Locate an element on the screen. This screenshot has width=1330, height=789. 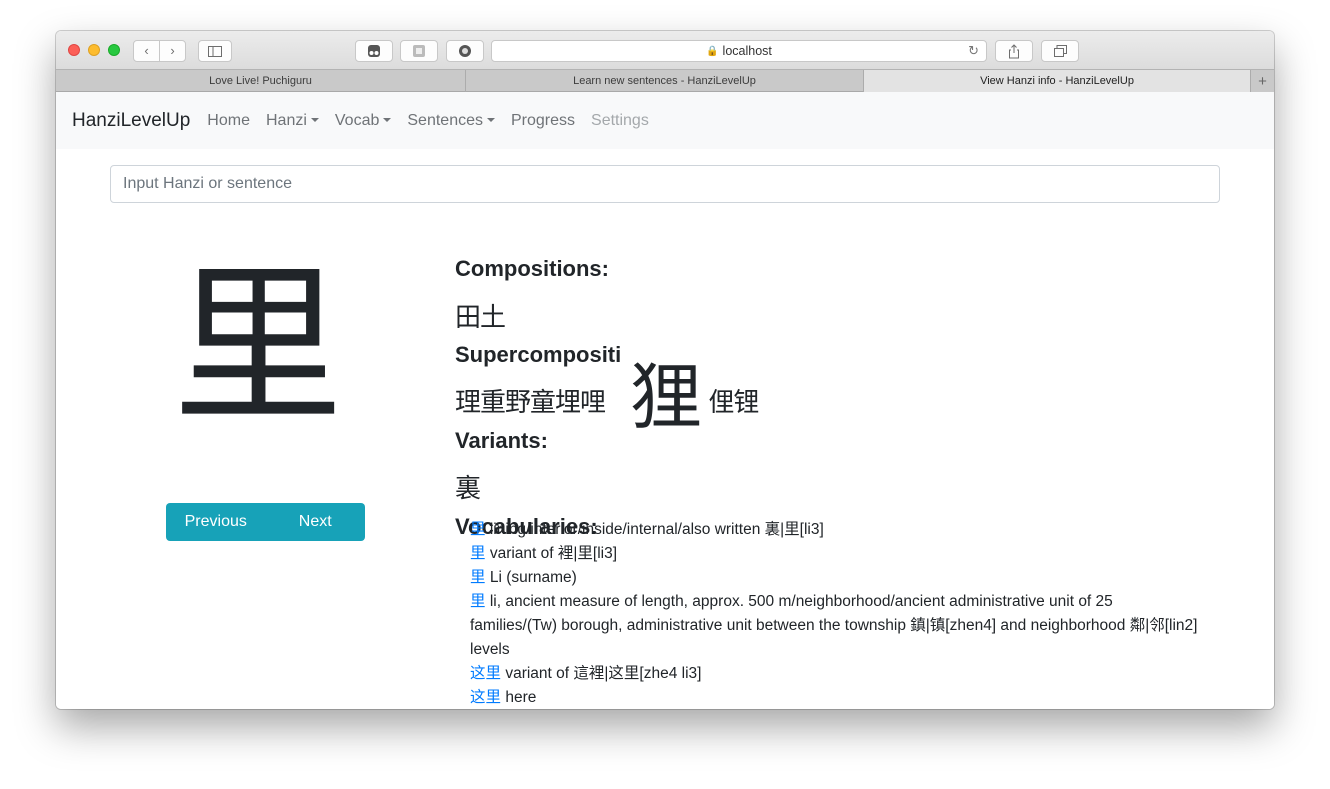
next-button: Next is located at coordinates (316, 522).